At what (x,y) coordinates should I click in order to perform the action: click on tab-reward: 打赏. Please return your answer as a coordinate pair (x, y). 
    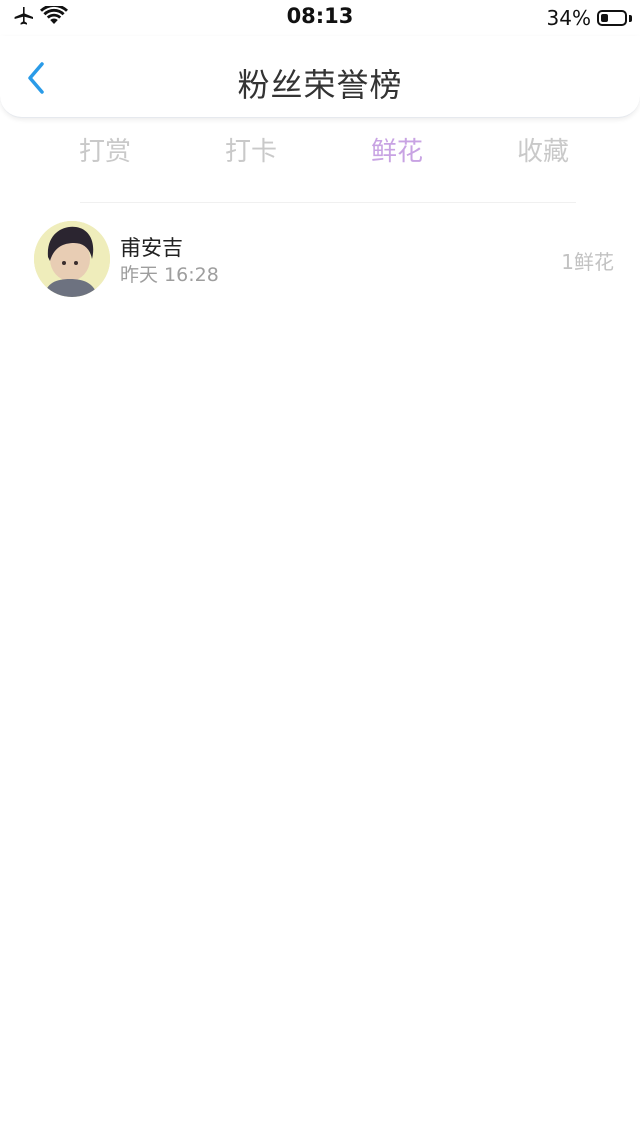
    Looking at the image, I should click on (105, 152).